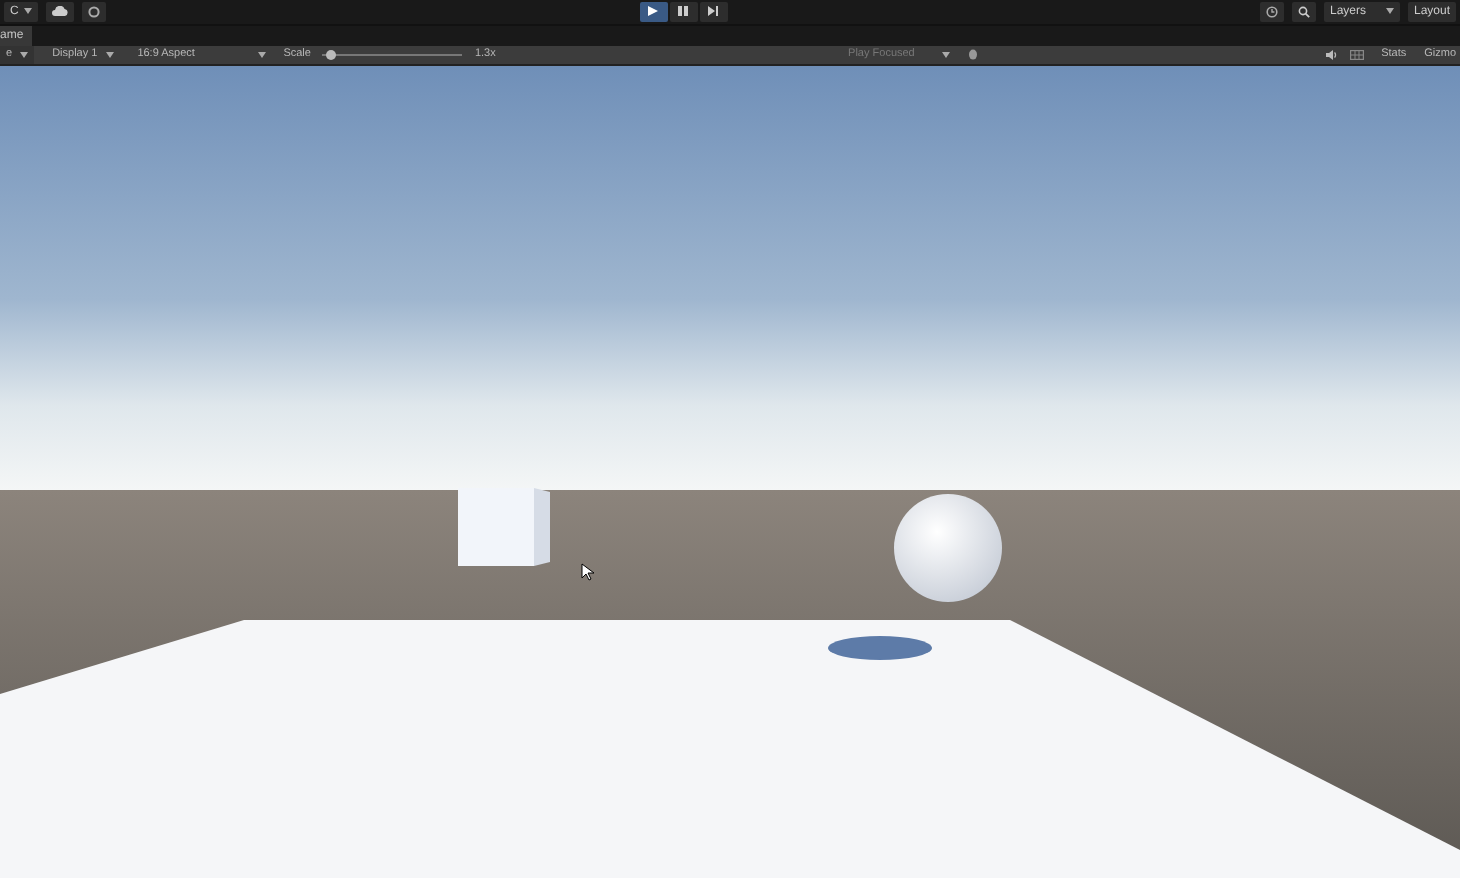  I want to click on slider-thumb, so click(331, 54).